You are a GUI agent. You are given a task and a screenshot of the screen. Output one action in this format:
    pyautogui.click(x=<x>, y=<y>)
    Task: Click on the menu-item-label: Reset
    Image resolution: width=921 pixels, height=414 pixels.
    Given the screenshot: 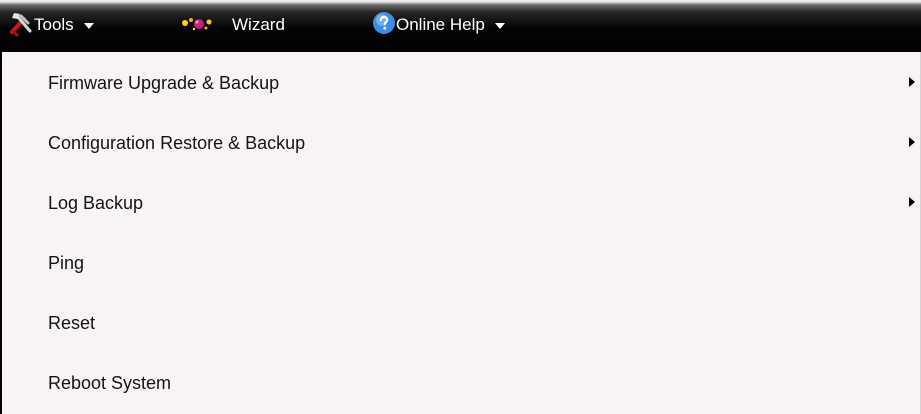 What is the action you would take?
    pyautogui.click(x=72, y=323)
    